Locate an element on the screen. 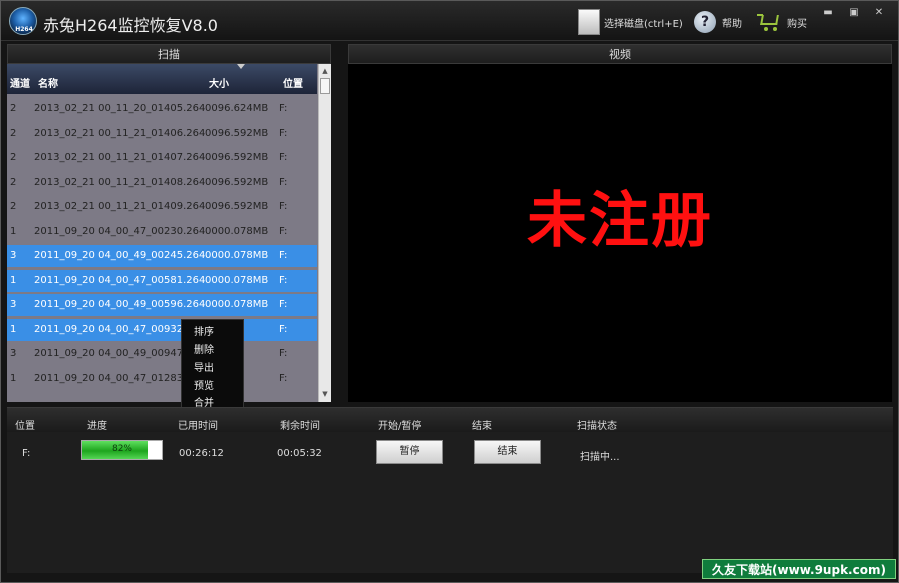  video-panel-title: 视频 is located at coordinates (620, 54).